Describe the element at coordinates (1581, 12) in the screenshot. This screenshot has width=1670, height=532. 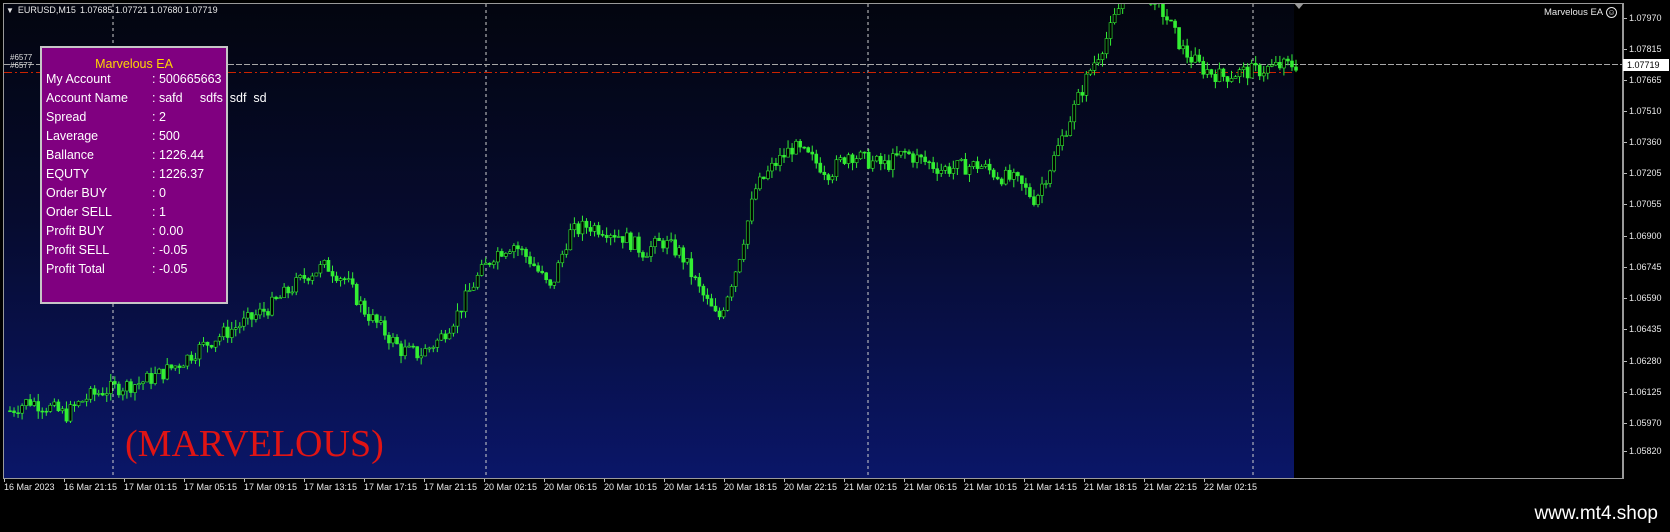
I see `expert-advisor-label: Marvelous EA ☺` at that location.